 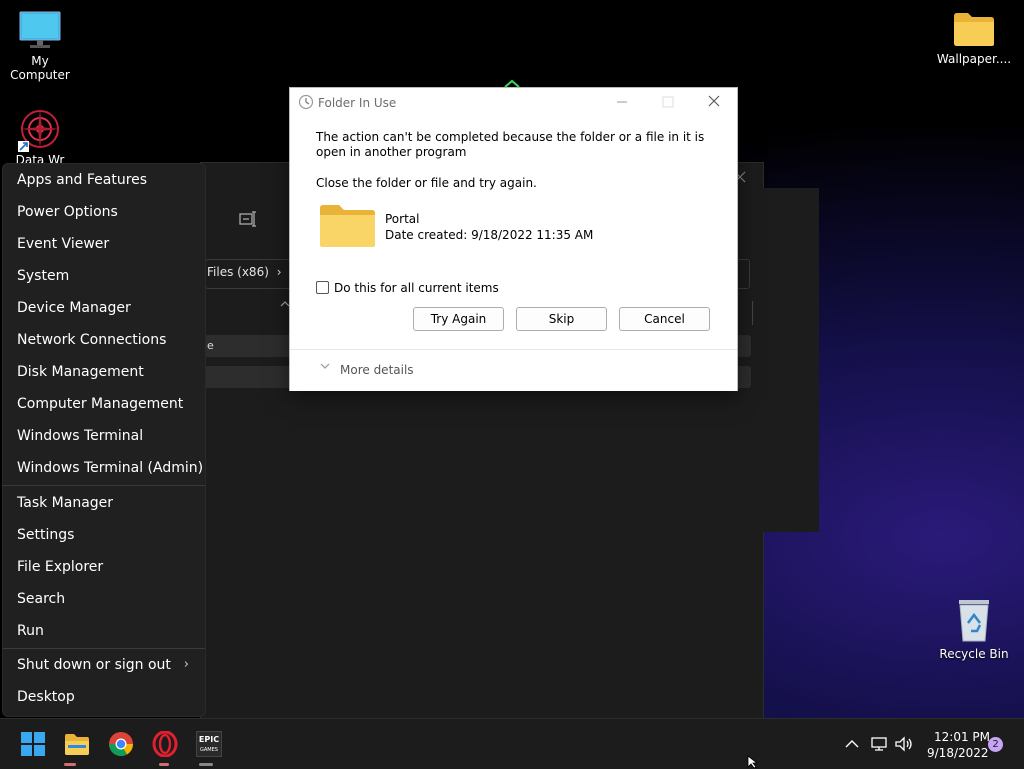 I want to click on menu-item-apps-and-features: Apps and Features, so click(x=104, y=180).